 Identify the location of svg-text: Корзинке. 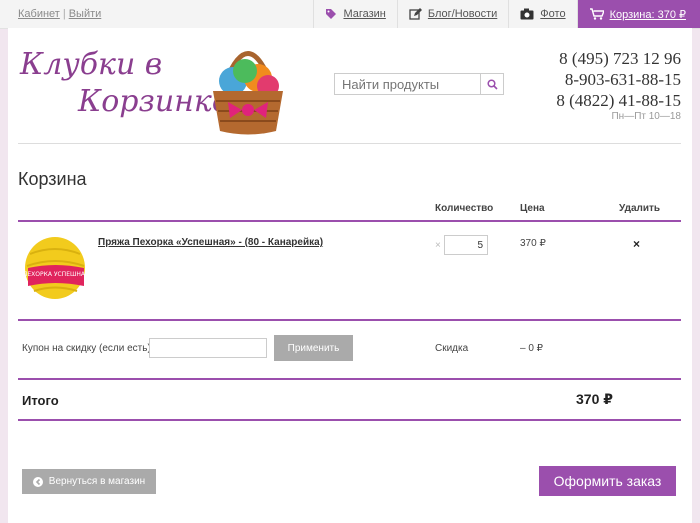
(153, 101).